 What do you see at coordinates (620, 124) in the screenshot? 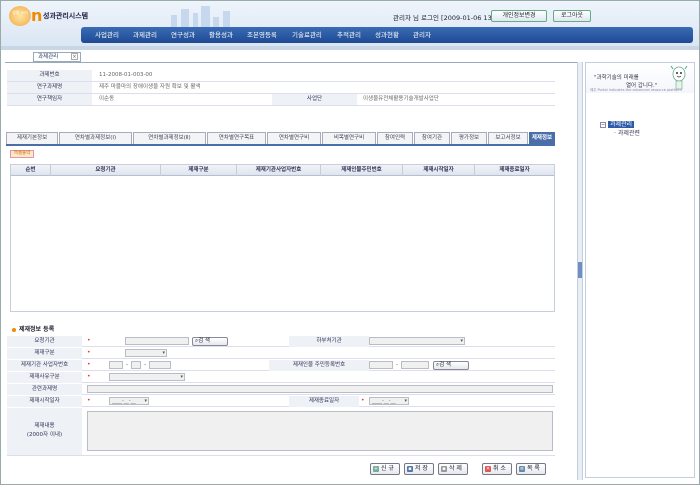
I see `tree-root: − 과제관리` at bounding box center [620, 124].